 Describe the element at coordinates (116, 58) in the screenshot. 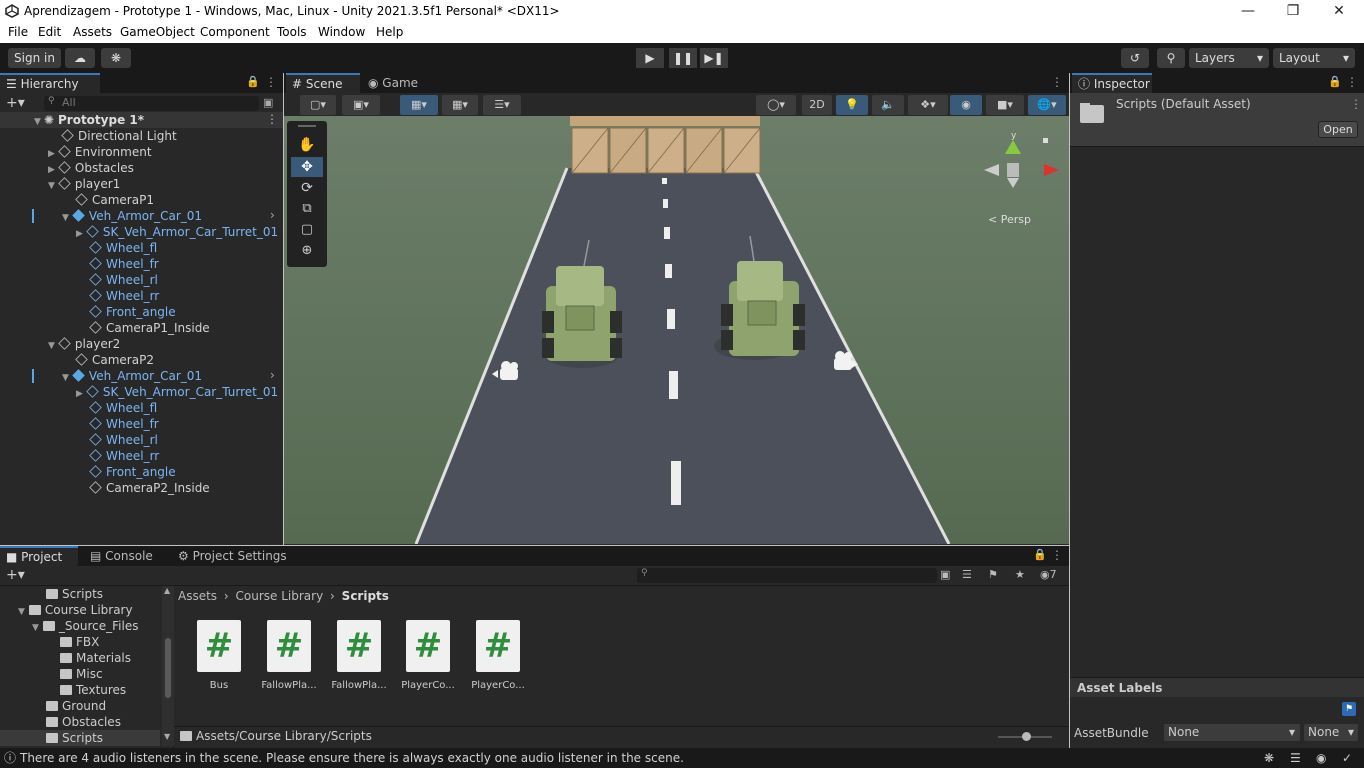

I see `collab-icon: ❋` at that location.